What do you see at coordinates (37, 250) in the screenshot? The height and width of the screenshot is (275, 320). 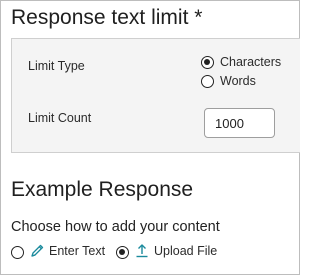 I see `pencil-icon` at bounding box center [37, 250].